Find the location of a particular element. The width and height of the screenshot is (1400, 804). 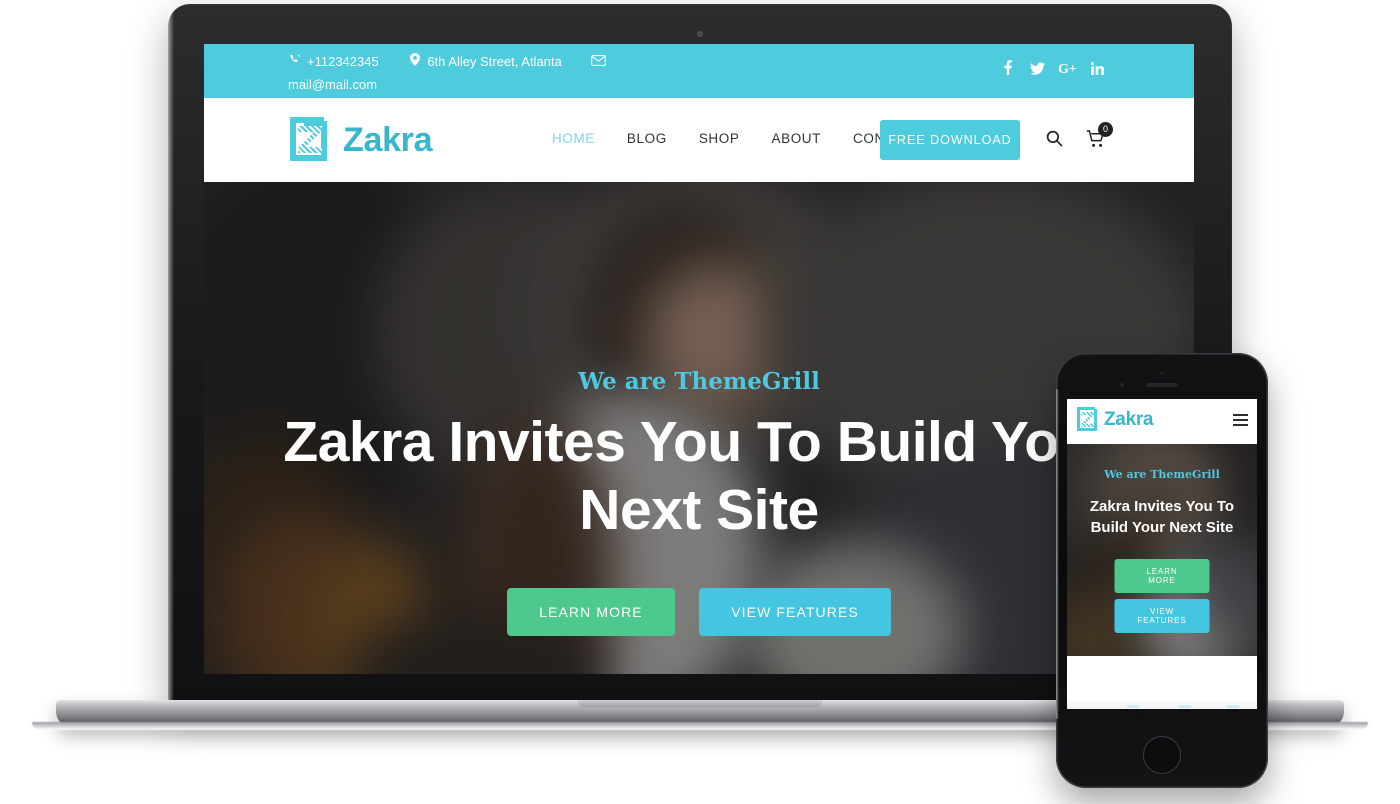

nav-menu: HOME BLOG SHOP ABOUT CONTACT is located at coordinates (736, 138).